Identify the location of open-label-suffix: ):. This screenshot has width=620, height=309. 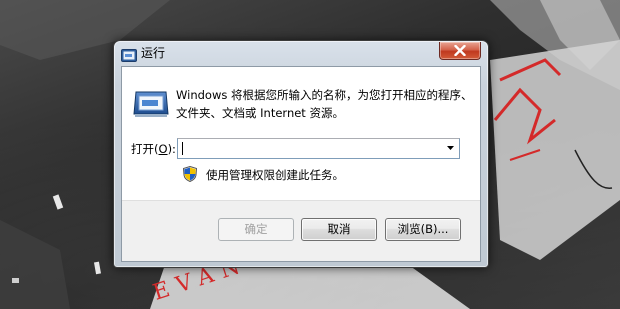
(171, 149).